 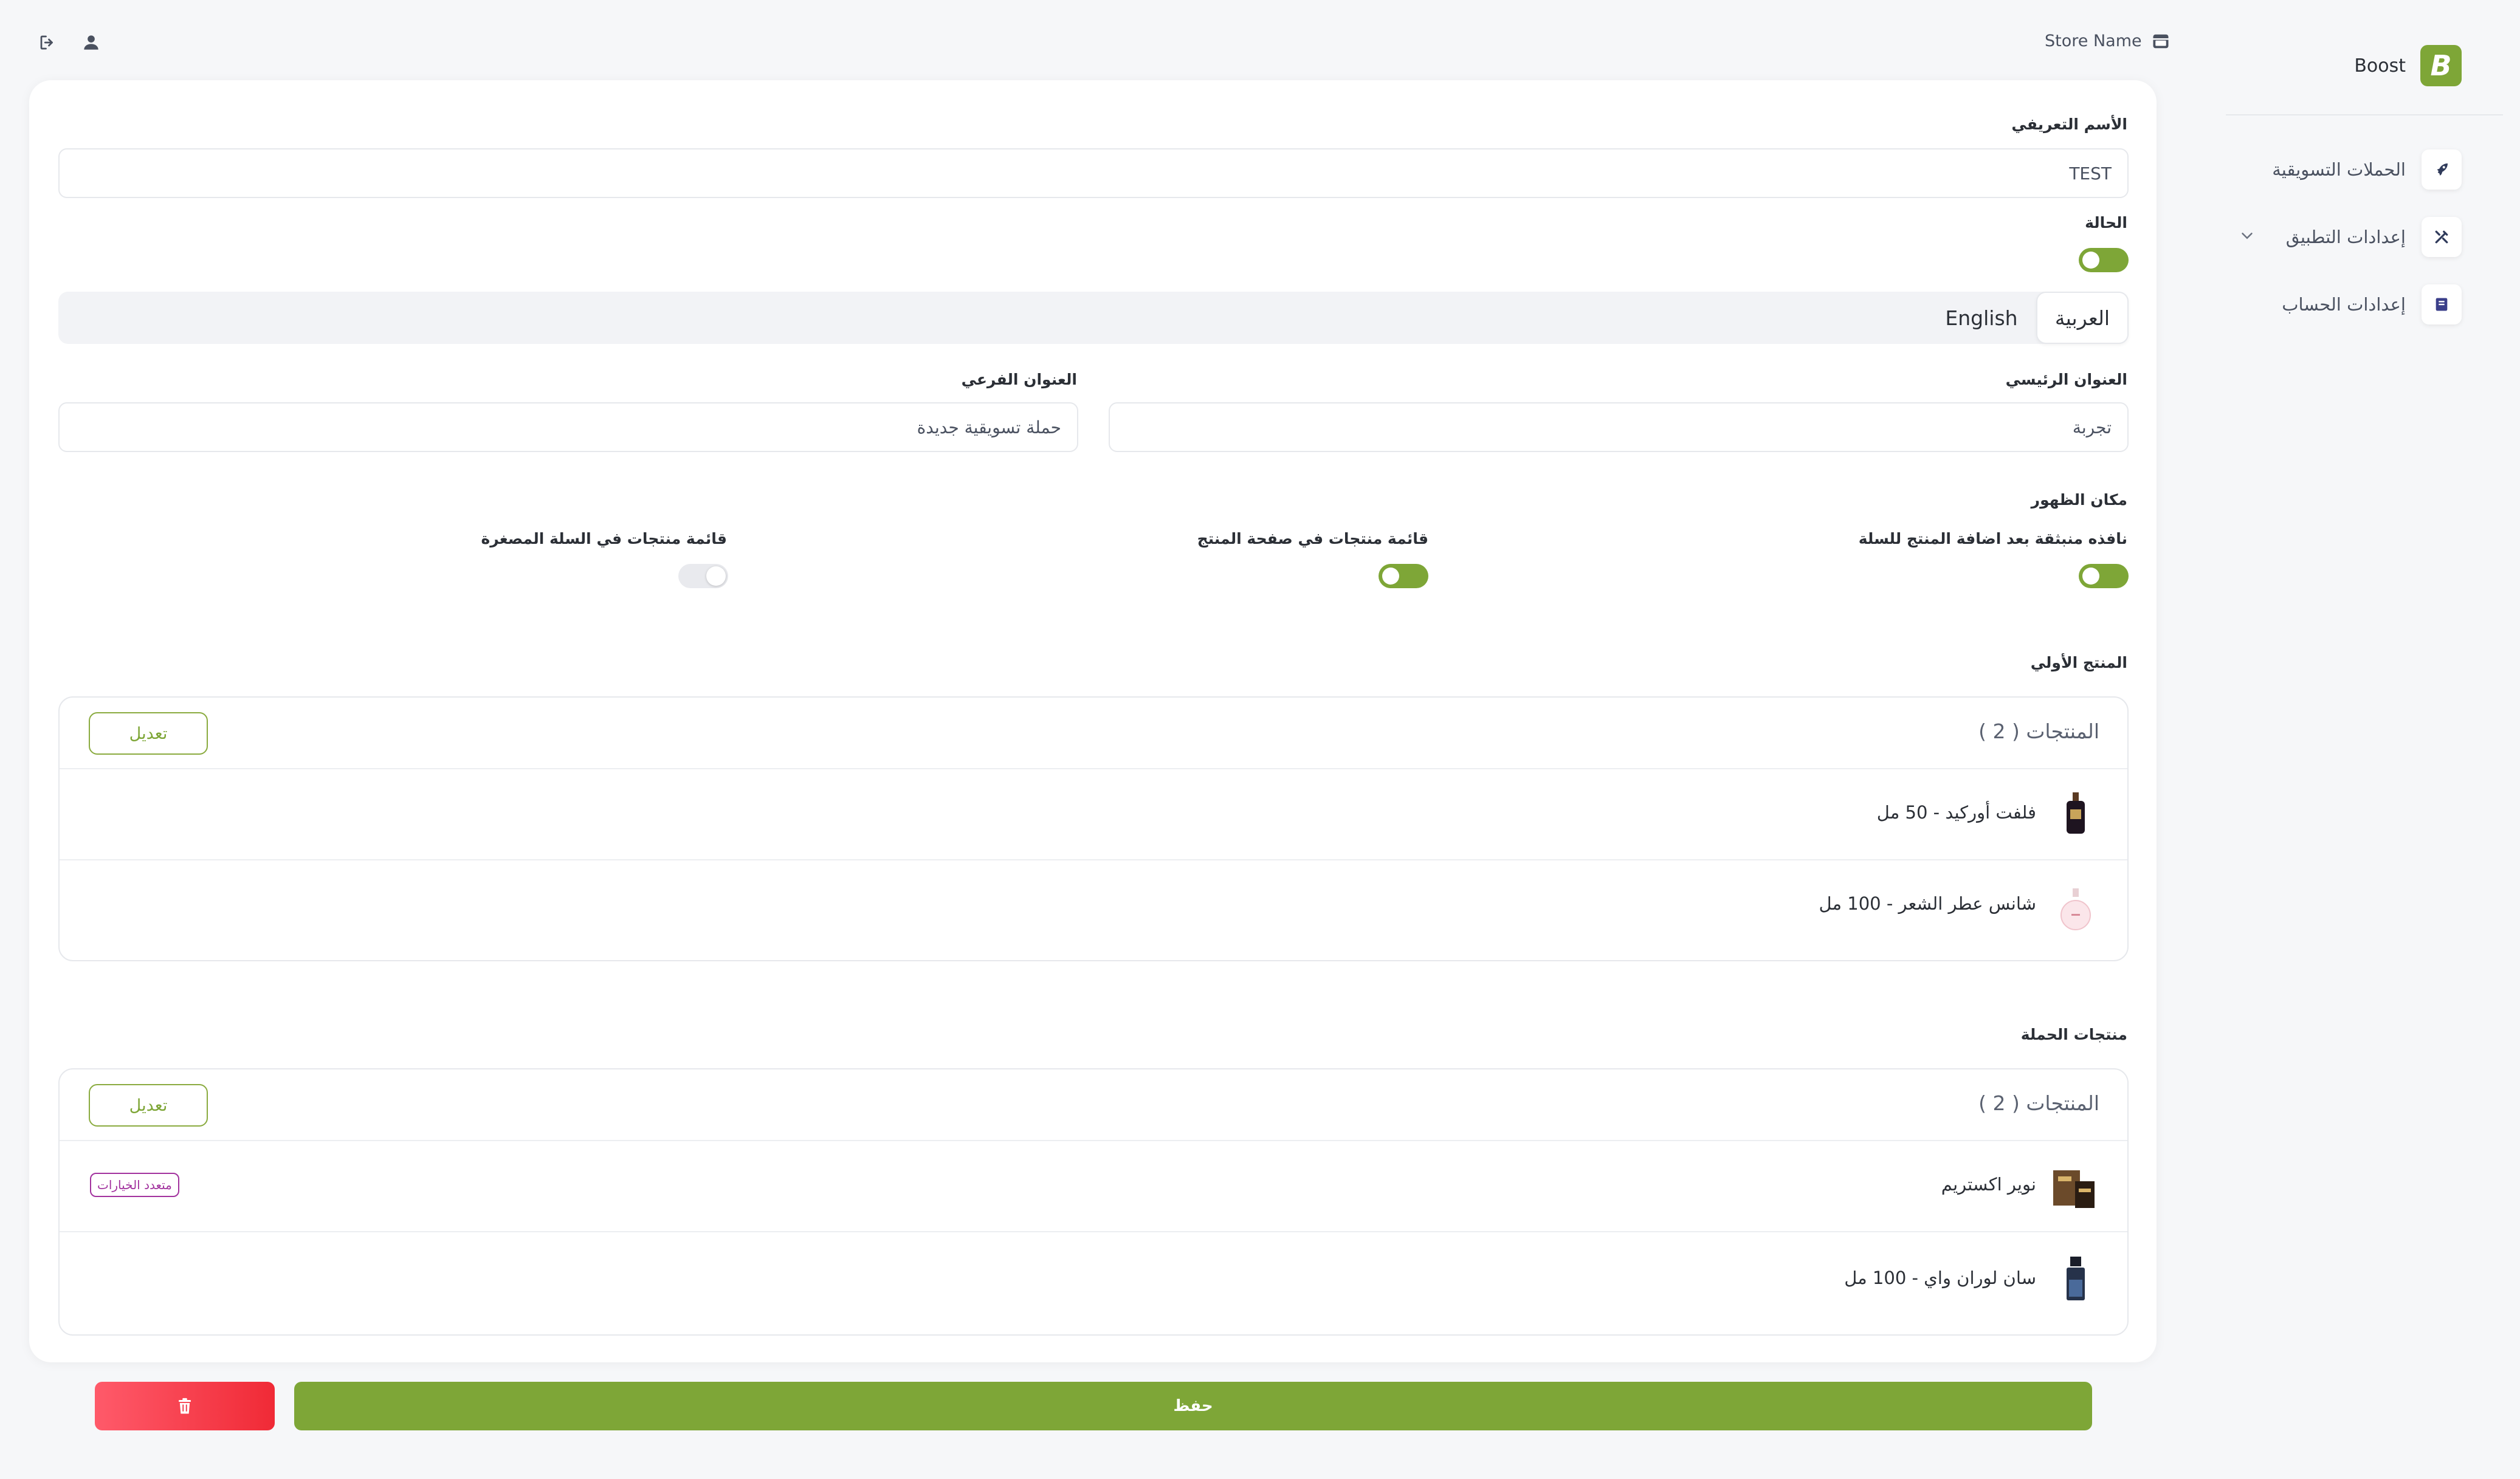 What do you see at coordinates (2442, 304) in the screenshot?
I see `account-book-icon` at bounding box center [2442, 304].